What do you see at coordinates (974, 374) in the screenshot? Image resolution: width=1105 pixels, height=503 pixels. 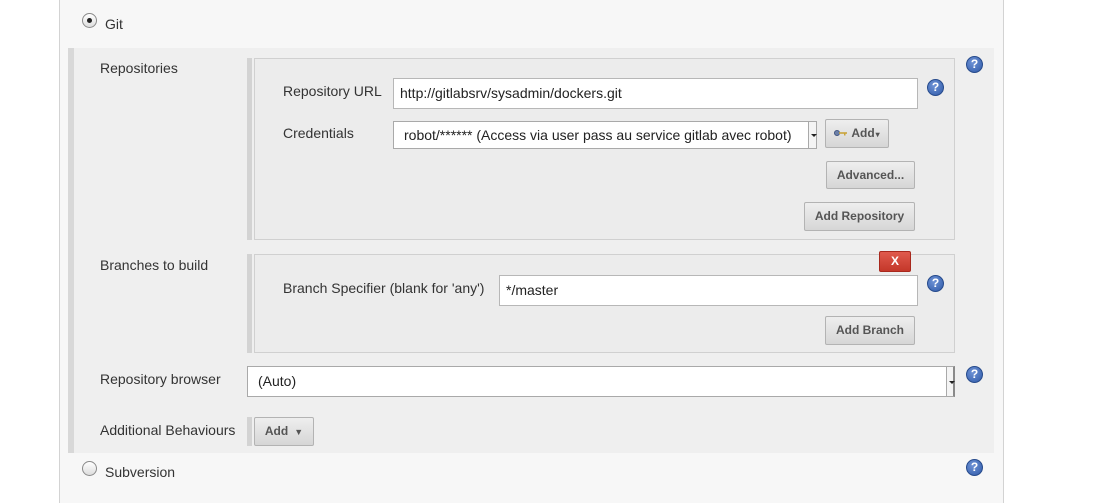 I see `repository-browser-help-icon: ?` at bounding box center [974, 374].